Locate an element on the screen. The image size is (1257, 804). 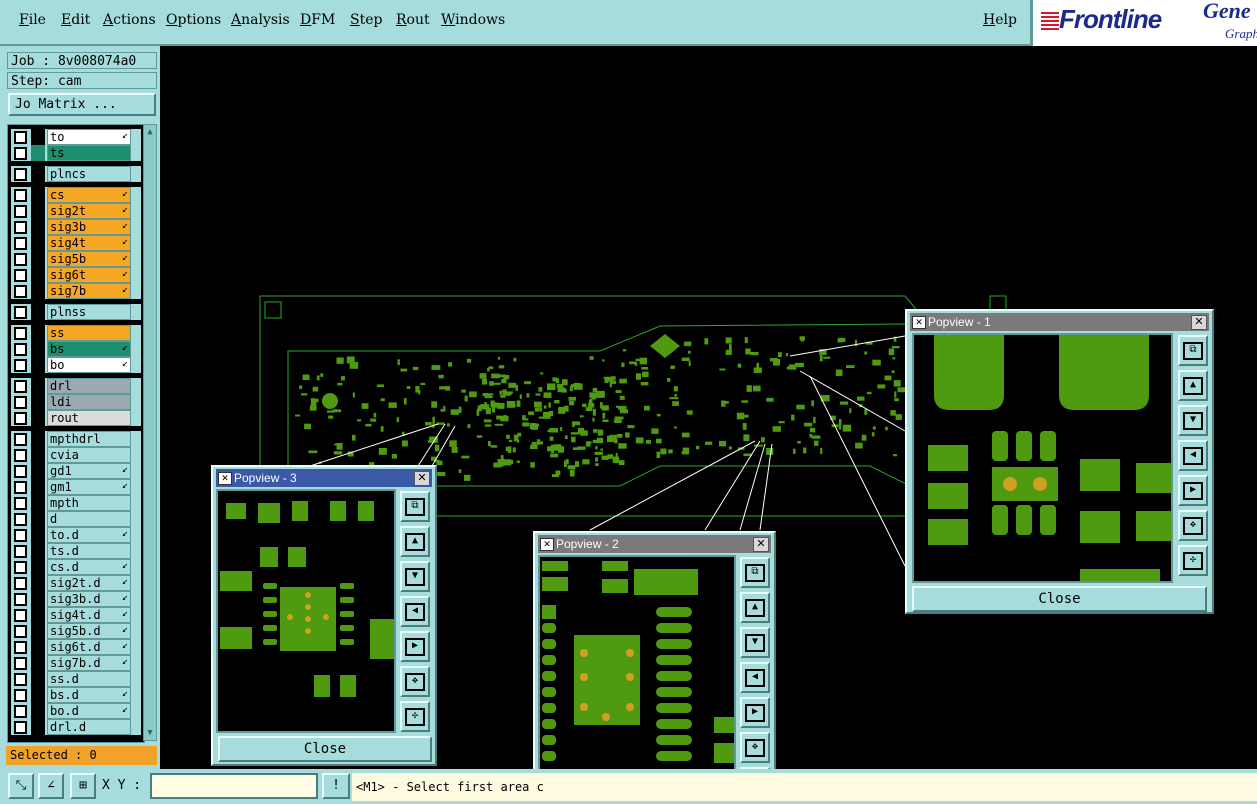
layer-row-sig2t-d: sig2t.d ↙ is located at coordinates (76, 583).